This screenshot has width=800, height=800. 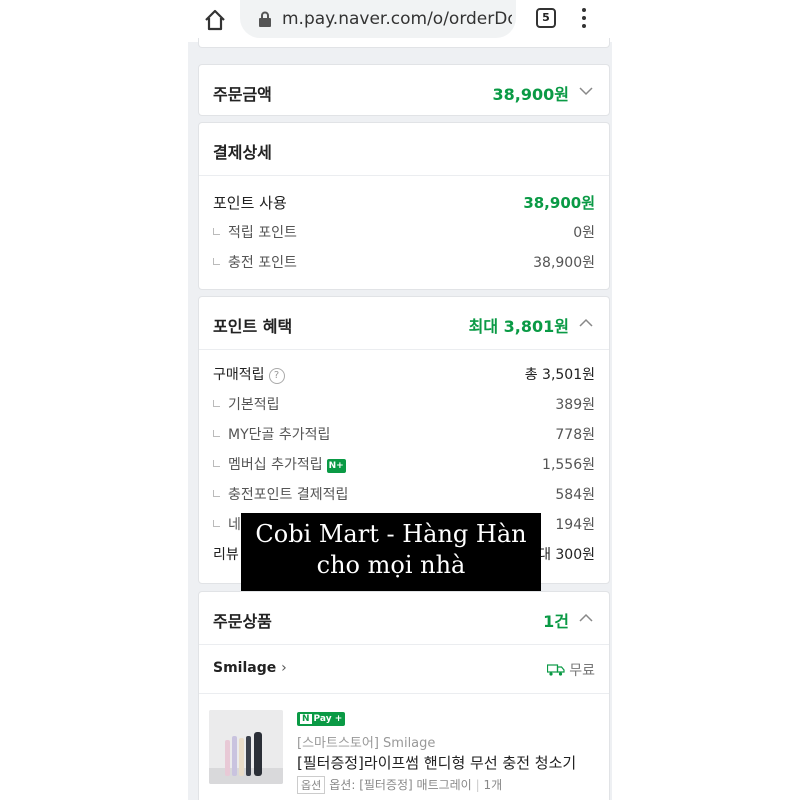 I want to click on store-name: [스마트스토어] Smilage, so click(x=366, y=743).